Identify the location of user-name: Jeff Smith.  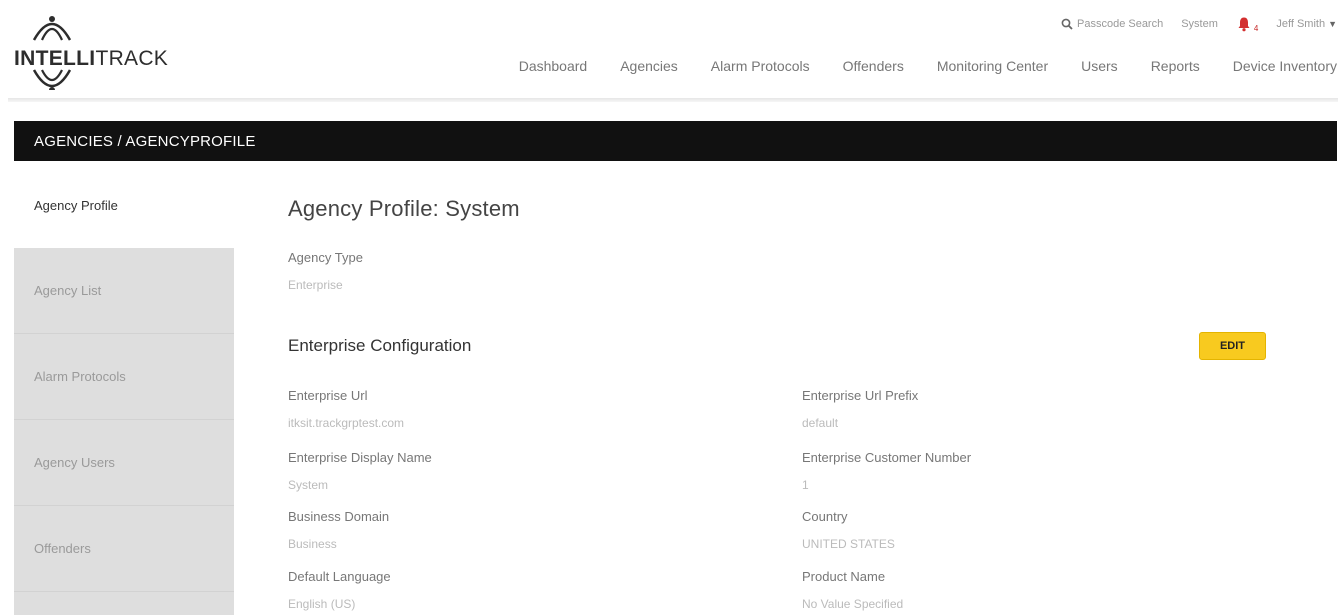
(1301, 24).